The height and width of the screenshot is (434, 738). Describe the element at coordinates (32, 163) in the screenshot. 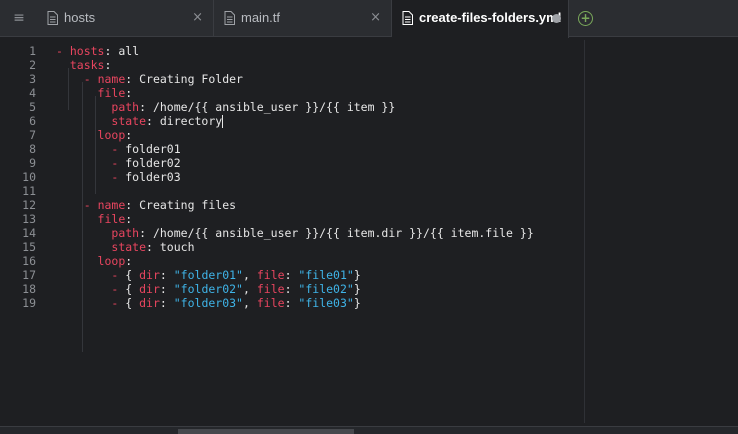

I see `line-number: 9` at that location.